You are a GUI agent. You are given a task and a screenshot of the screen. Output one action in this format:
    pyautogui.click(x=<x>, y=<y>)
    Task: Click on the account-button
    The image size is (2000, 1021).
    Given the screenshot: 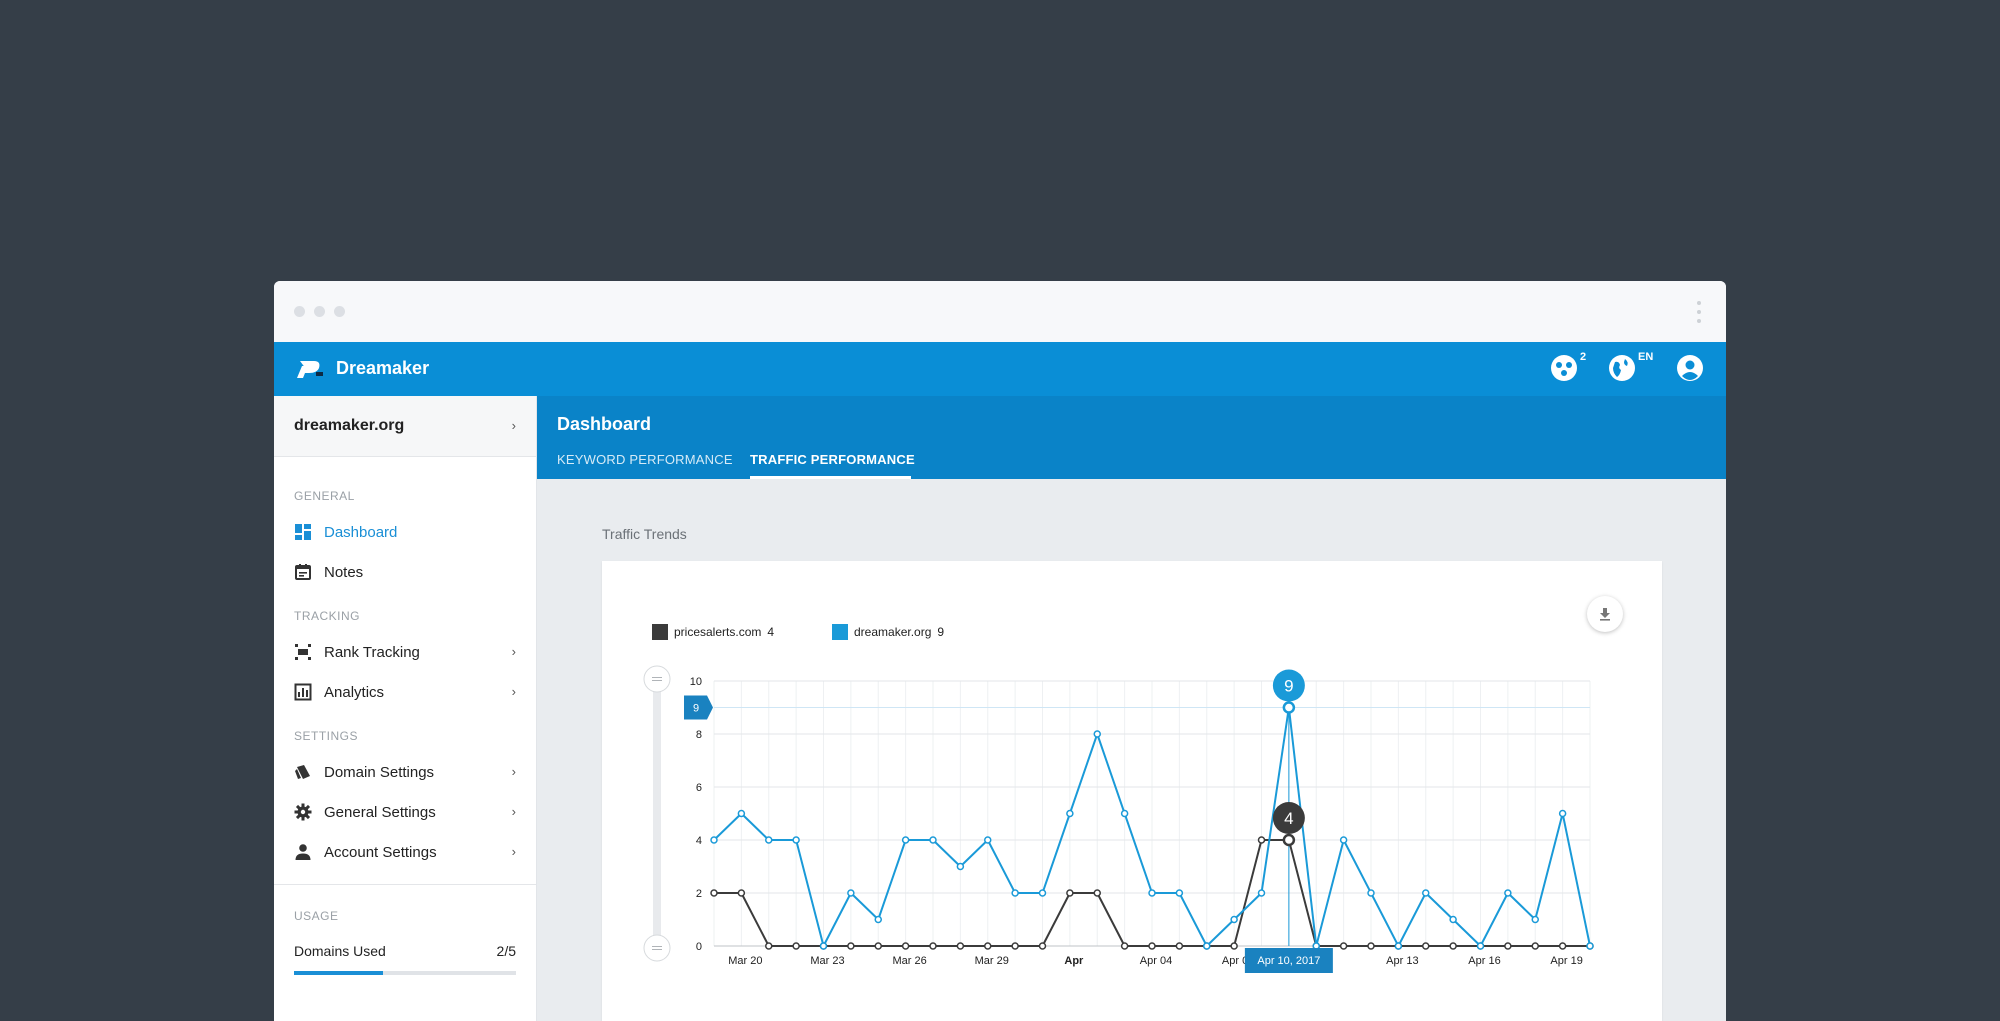 What is the action you would take?
    pyautogui.click(x=1690, y=368)
    